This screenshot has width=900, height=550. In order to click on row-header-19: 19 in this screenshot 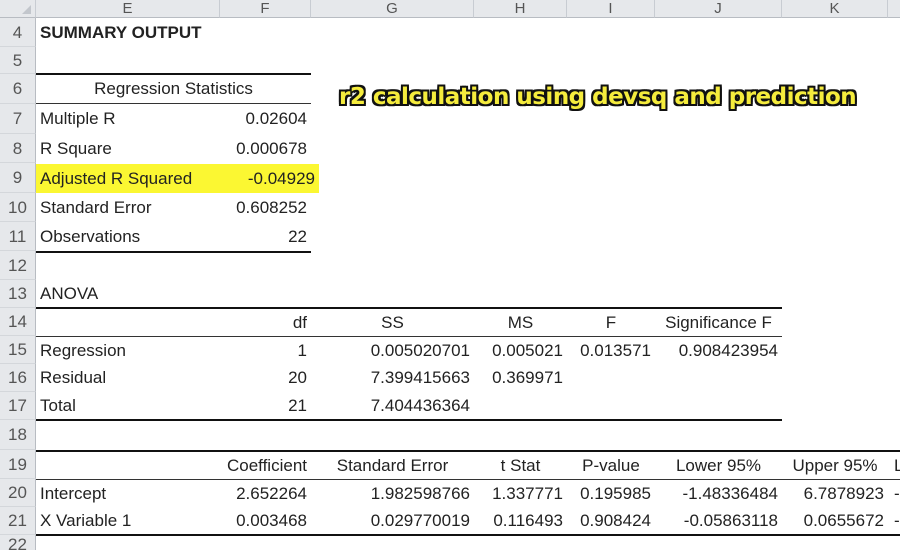, I will do `click(18, 464)`.